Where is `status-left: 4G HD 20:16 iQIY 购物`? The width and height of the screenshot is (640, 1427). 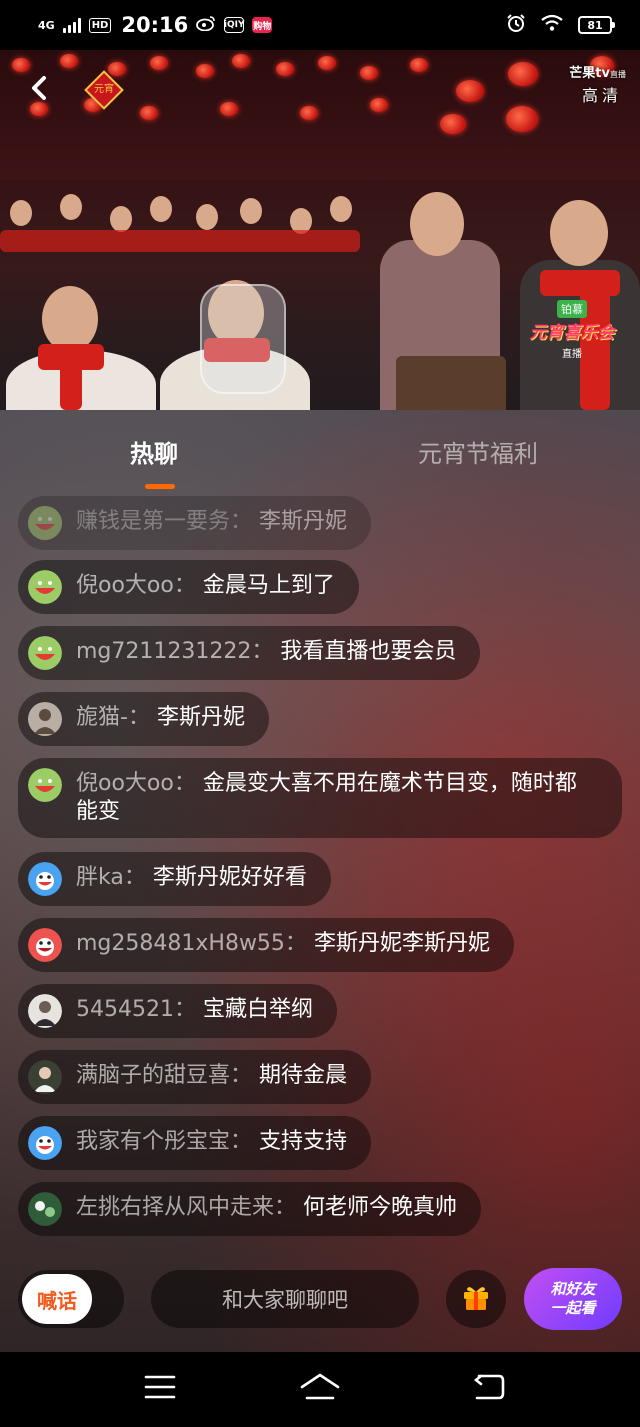 status-left: 4G HD 20:16 iQIY 购物 is located at coordinates (155, 25).